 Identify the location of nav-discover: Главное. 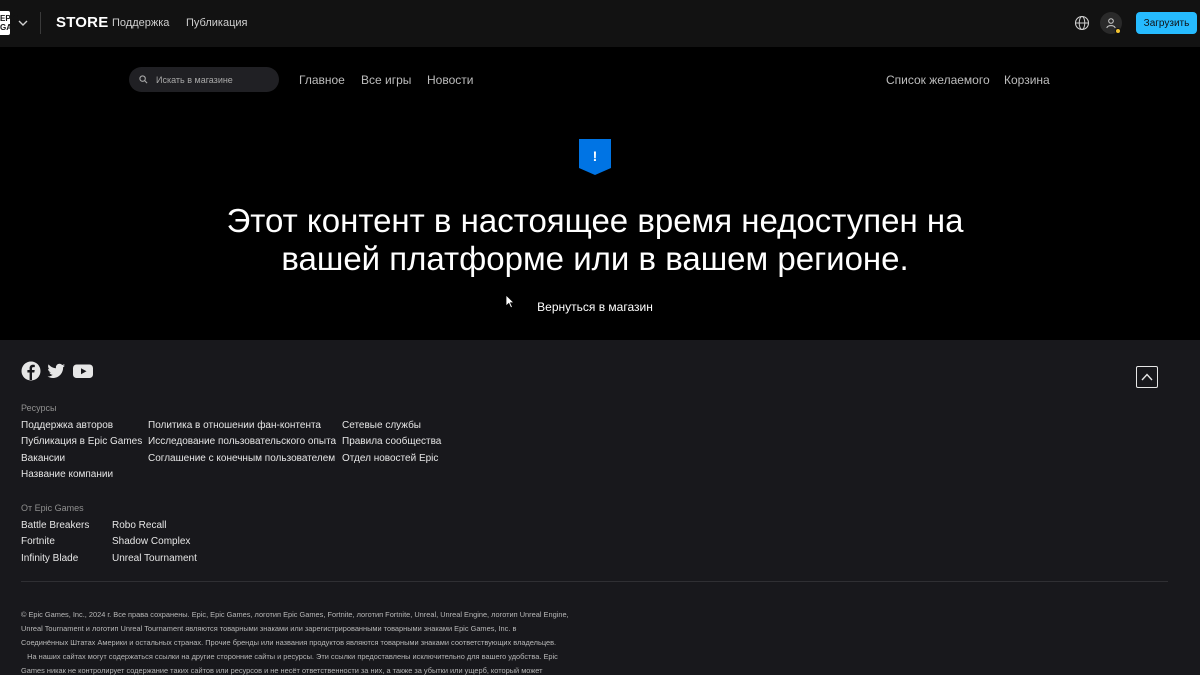
(322, 80).